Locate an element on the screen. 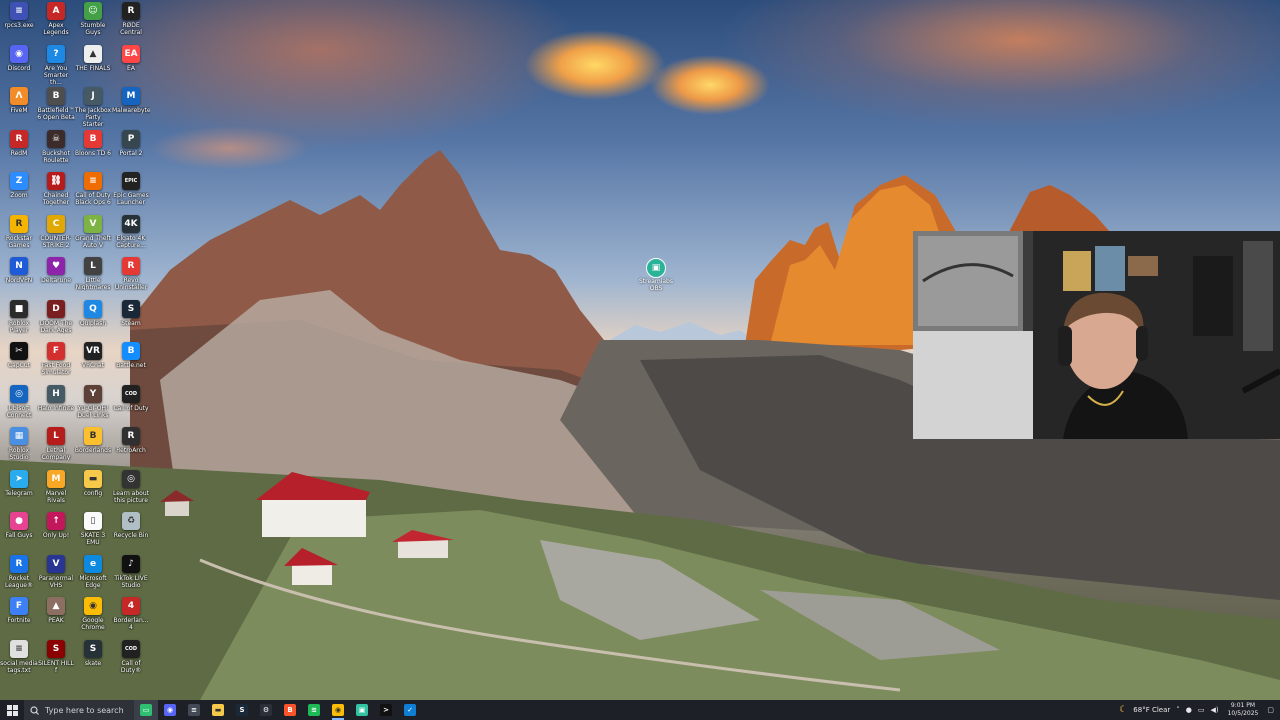 The image size is (1280, 720). desktop-icon-nordvpn: N NordVPN is located at coordinates (19, 278).